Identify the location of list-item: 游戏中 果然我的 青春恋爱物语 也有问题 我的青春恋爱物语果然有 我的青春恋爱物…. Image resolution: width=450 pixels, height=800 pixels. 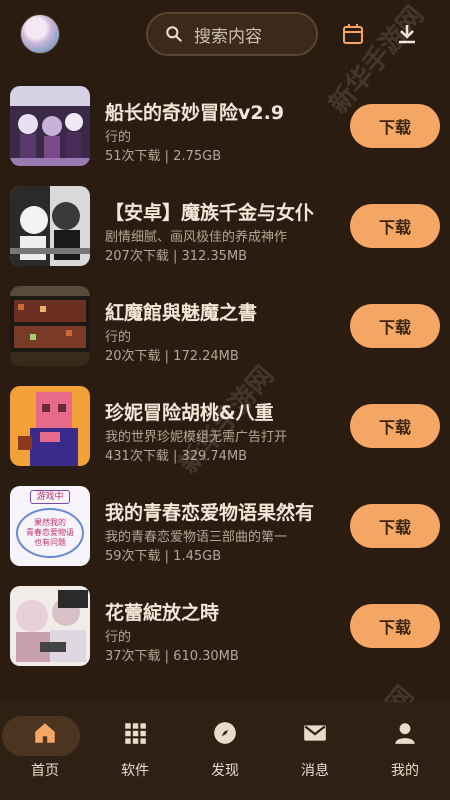
(225, 530).